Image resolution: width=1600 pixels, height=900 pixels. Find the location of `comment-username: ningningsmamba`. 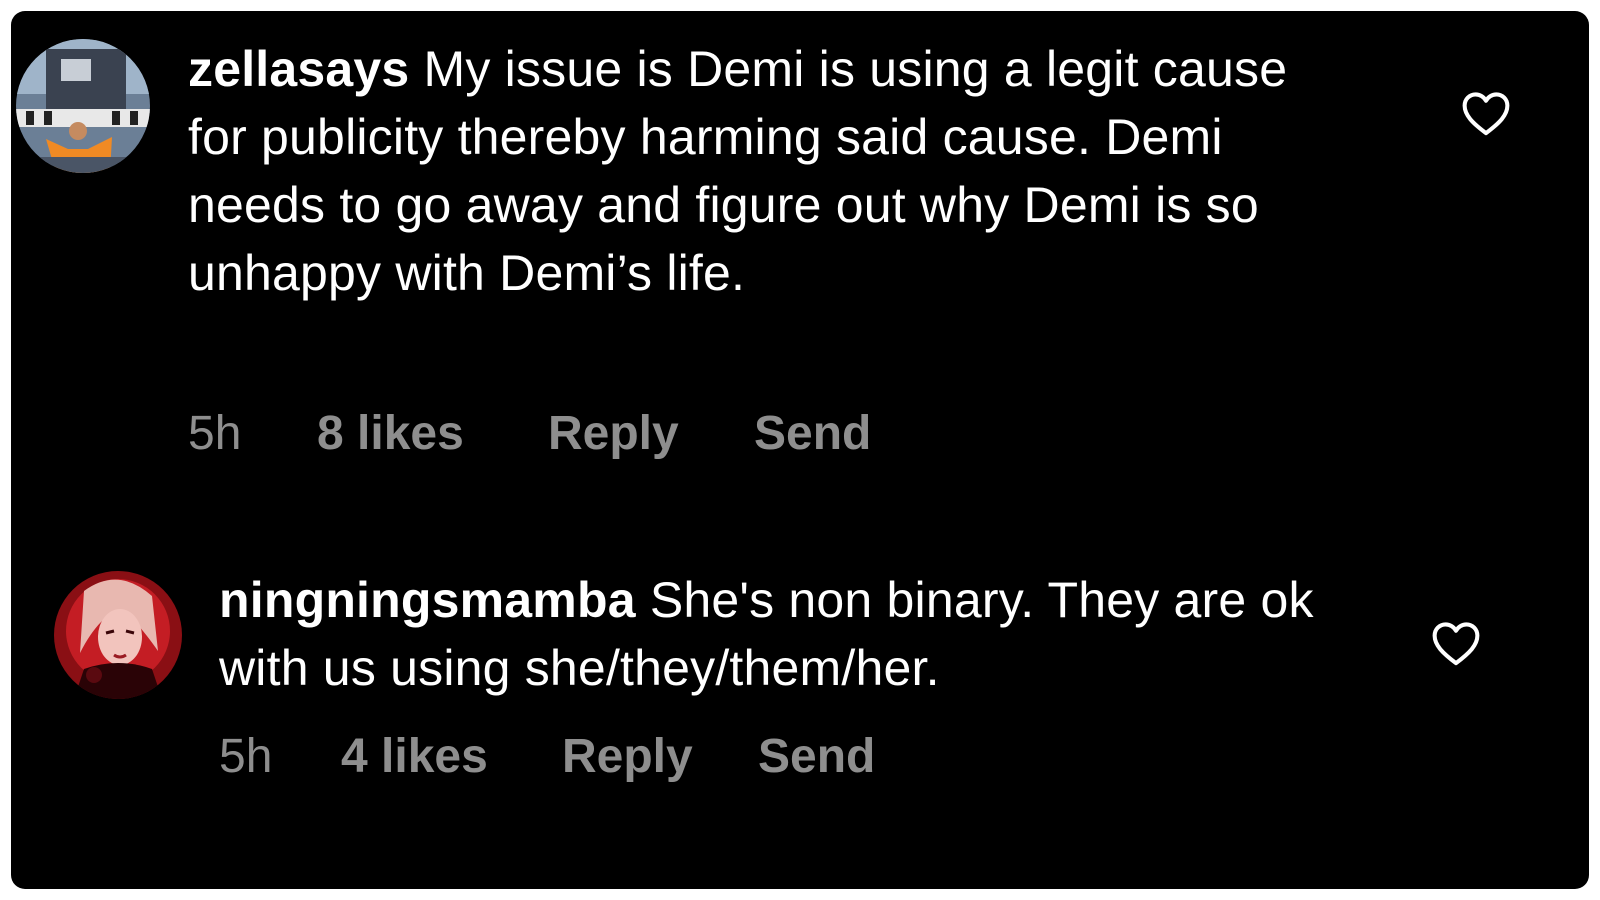

comment-username: ningningsmamba is located at coordinates (427, 600).